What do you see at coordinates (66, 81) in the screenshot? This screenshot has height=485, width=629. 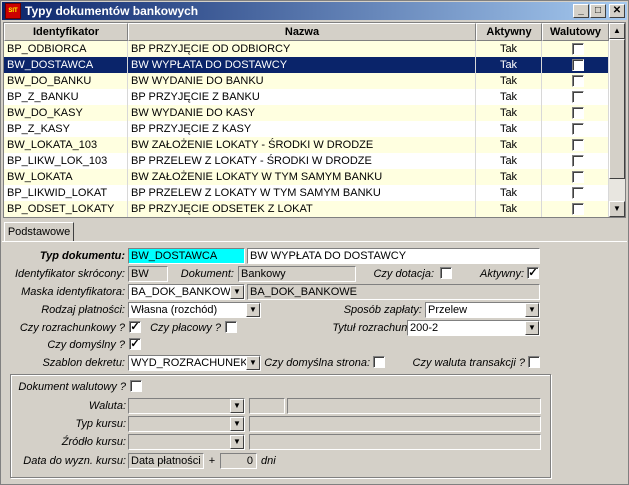 I see `cell-identyfikator: BW_DO_BANKU` at bounding box center [66, 81].